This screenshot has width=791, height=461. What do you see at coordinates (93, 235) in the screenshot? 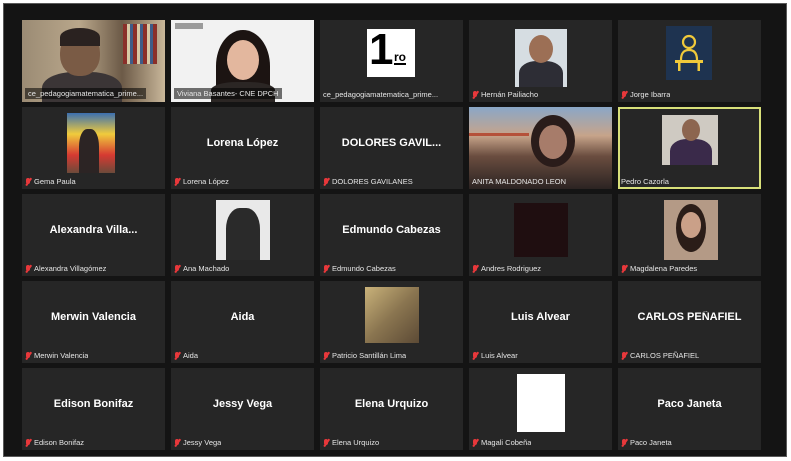
I see `participant-tile: Alexandra Villa... Alexandra Villagómez` at bounding box center [93, 235].